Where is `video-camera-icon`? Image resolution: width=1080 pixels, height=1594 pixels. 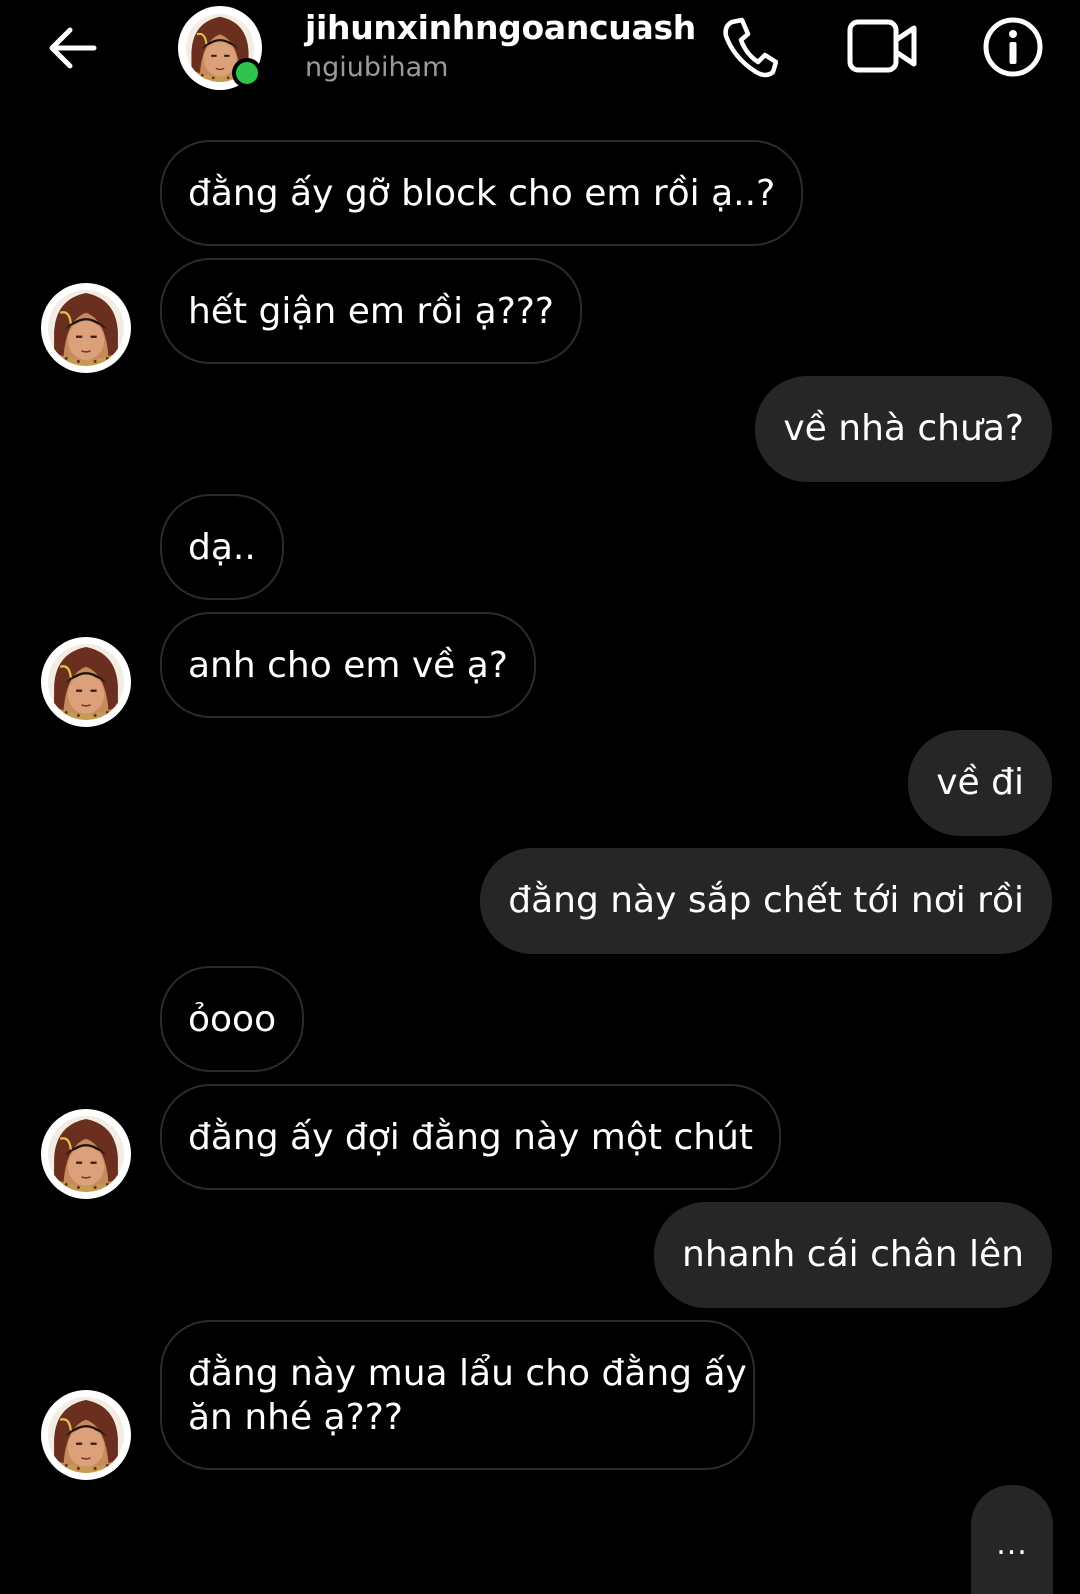 video-camera-icon is located at coordinates (882, 46).